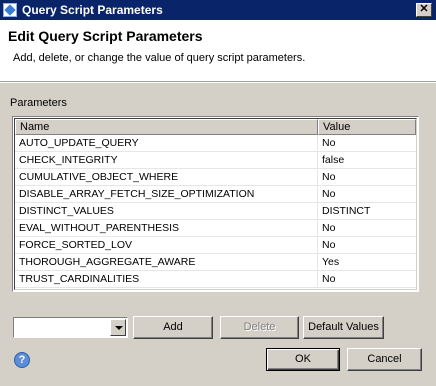 This screenshot has width=436, height=386. I want to click on ok-button: OK, so click(303, 359).